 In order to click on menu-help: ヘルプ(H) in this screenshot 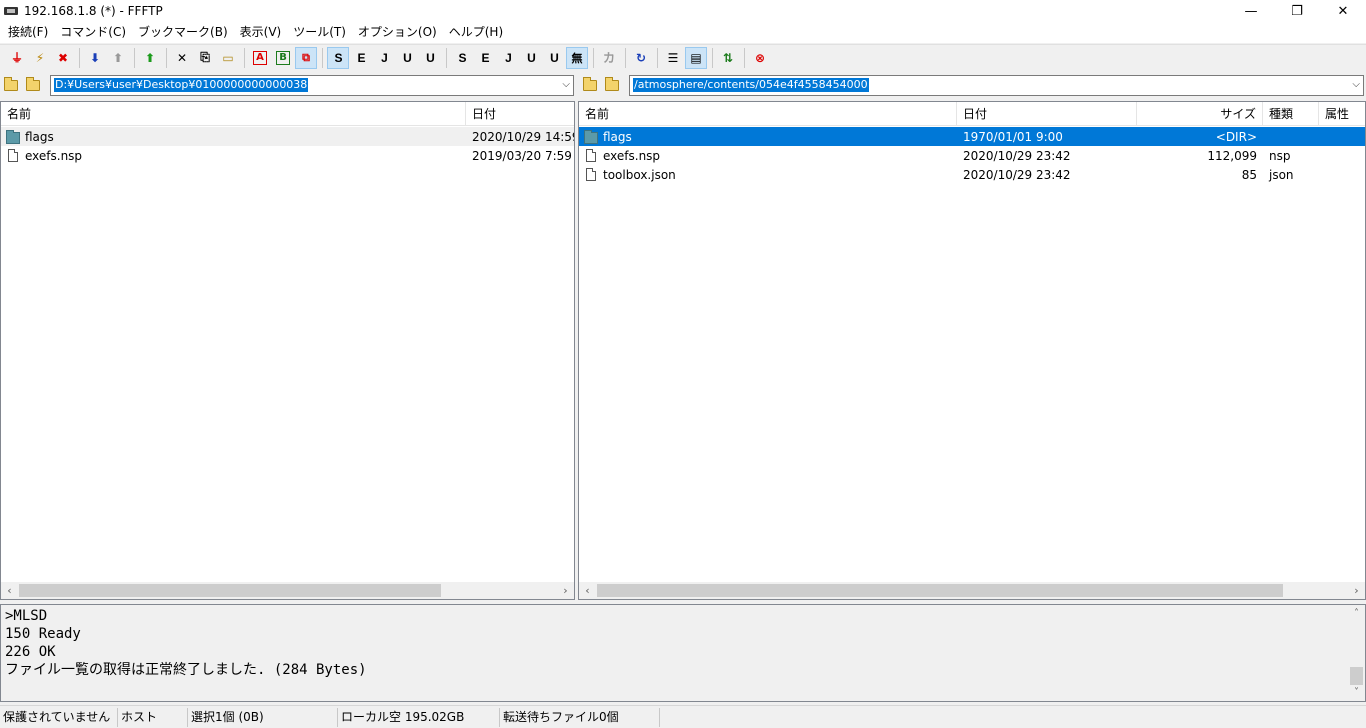, I will do `click(476, 32)`.